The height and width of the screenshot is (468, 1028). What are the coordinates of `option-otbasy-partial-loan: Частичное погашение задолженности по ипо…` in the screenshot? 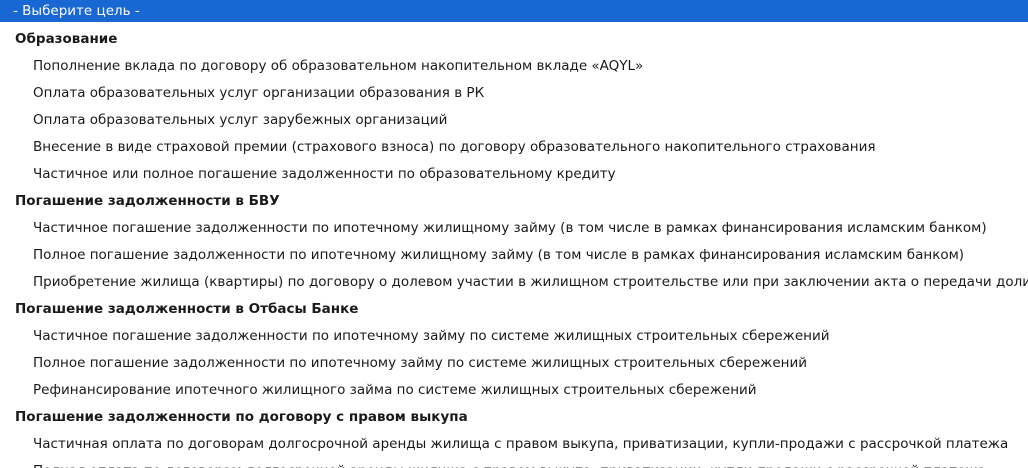 It's located at (514, 336).